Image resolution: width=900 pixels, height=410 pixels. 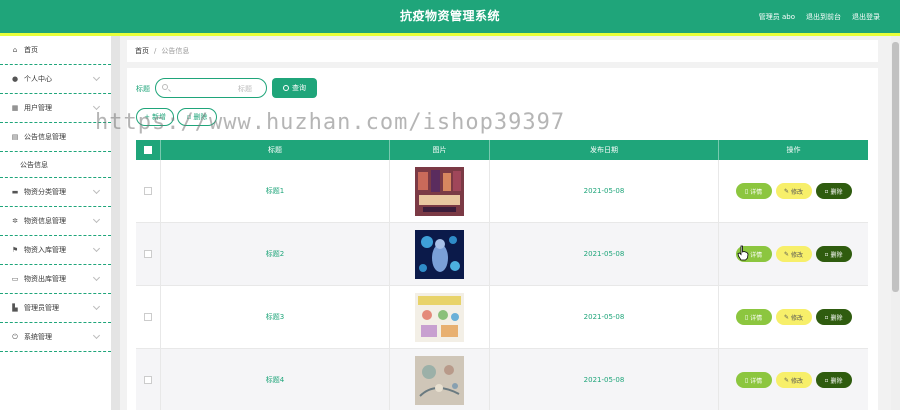 What do you see at coordinates (142, 51) in the screenshot?
I see `breadcrumb-home: 首页` at bounding box center [142, 51].